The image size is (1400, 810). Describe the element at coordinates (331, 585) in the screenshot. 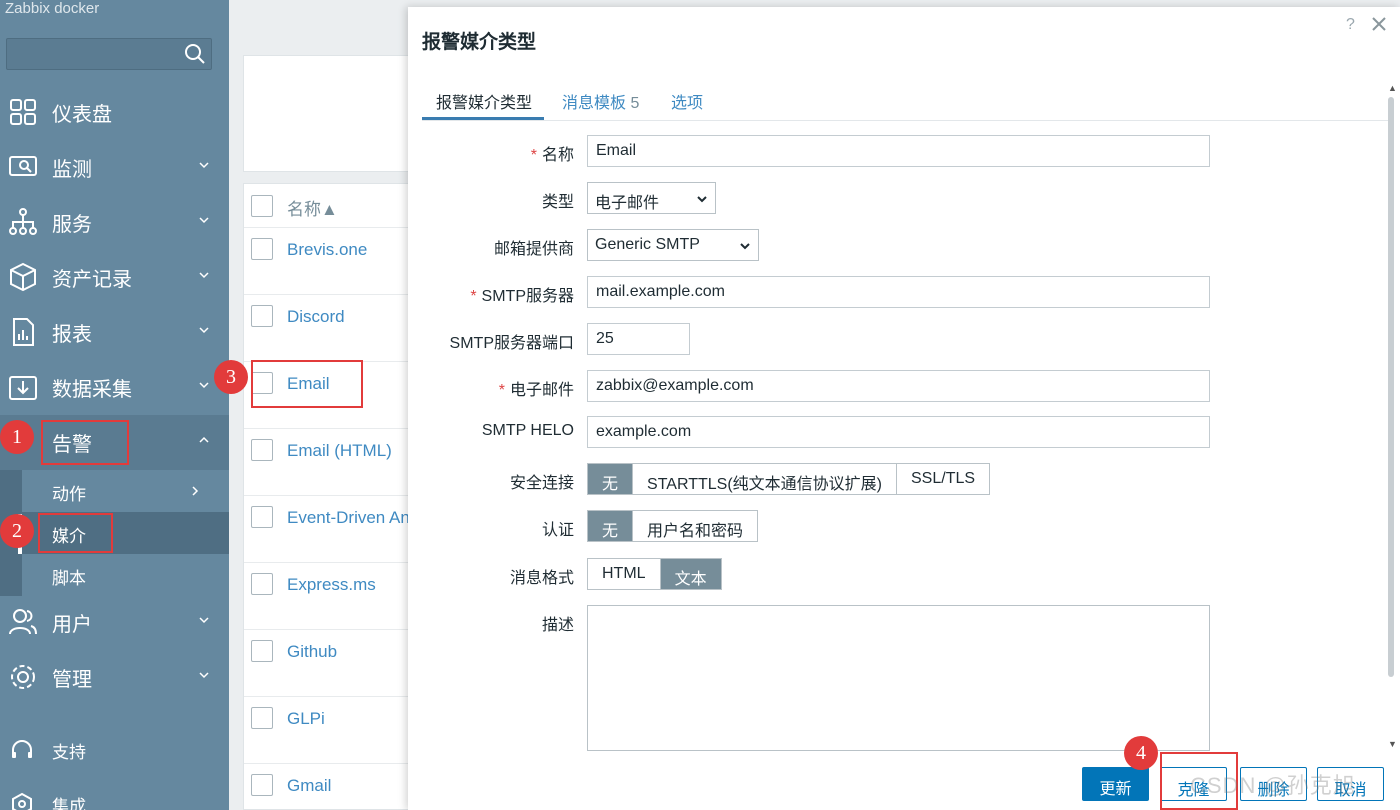

I see `media-type-link: Express.ms` at that location.